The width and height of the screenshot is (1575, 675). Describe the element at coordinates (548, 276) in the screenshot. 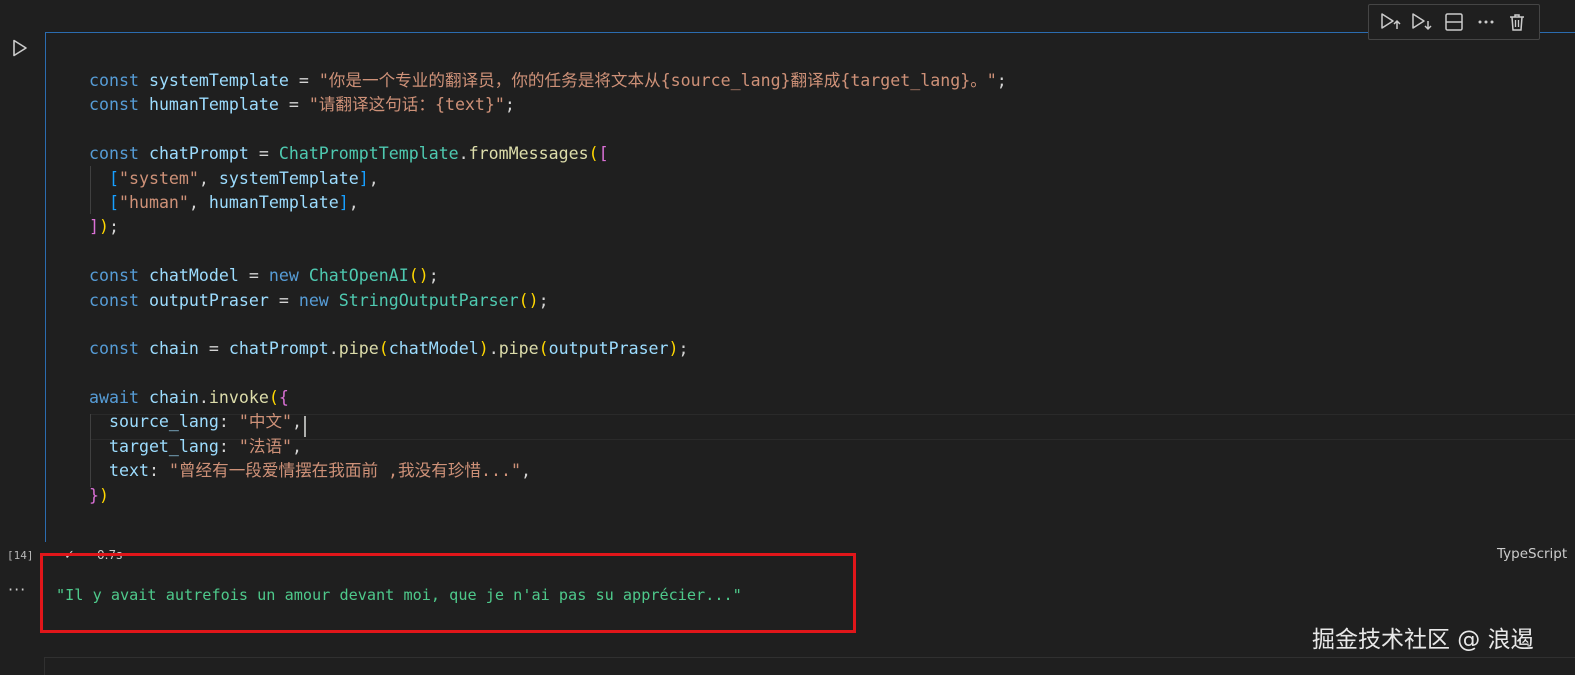

I see `code-line: const chatModel = new ChatOpenAI();` at that location.